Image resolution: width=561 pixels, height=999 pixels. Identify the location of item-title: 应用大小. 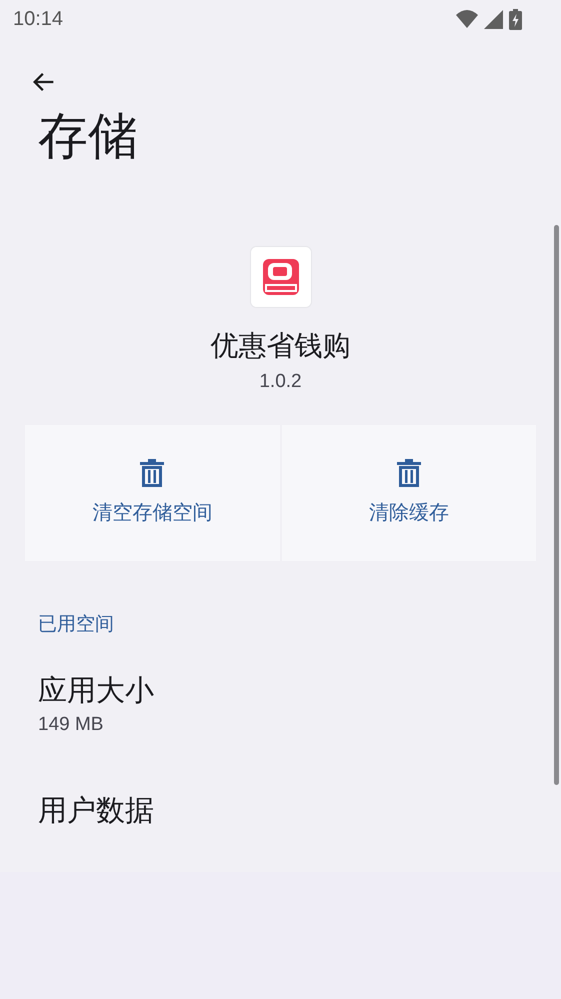
(96, 691).